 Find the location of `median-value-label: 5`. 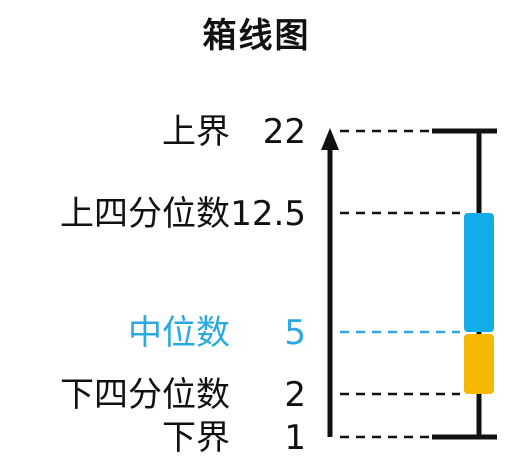

median-value-label: 5 is located at coordinates (295, 333).